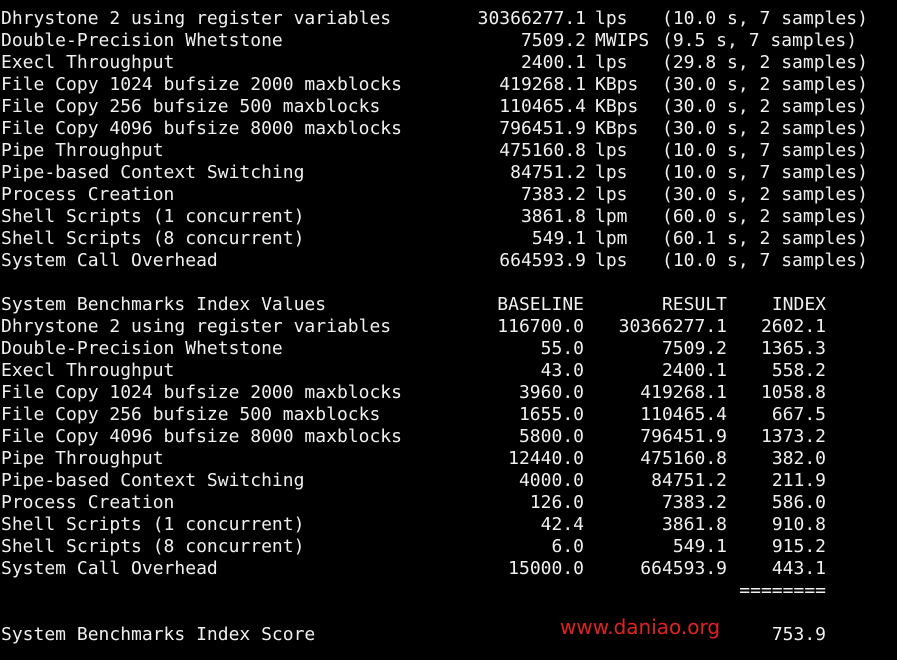  What do you see at coordinates (694, 304) in the screenshot?
I see `result-column-header: RESULT` at bounding box center [694, 304].